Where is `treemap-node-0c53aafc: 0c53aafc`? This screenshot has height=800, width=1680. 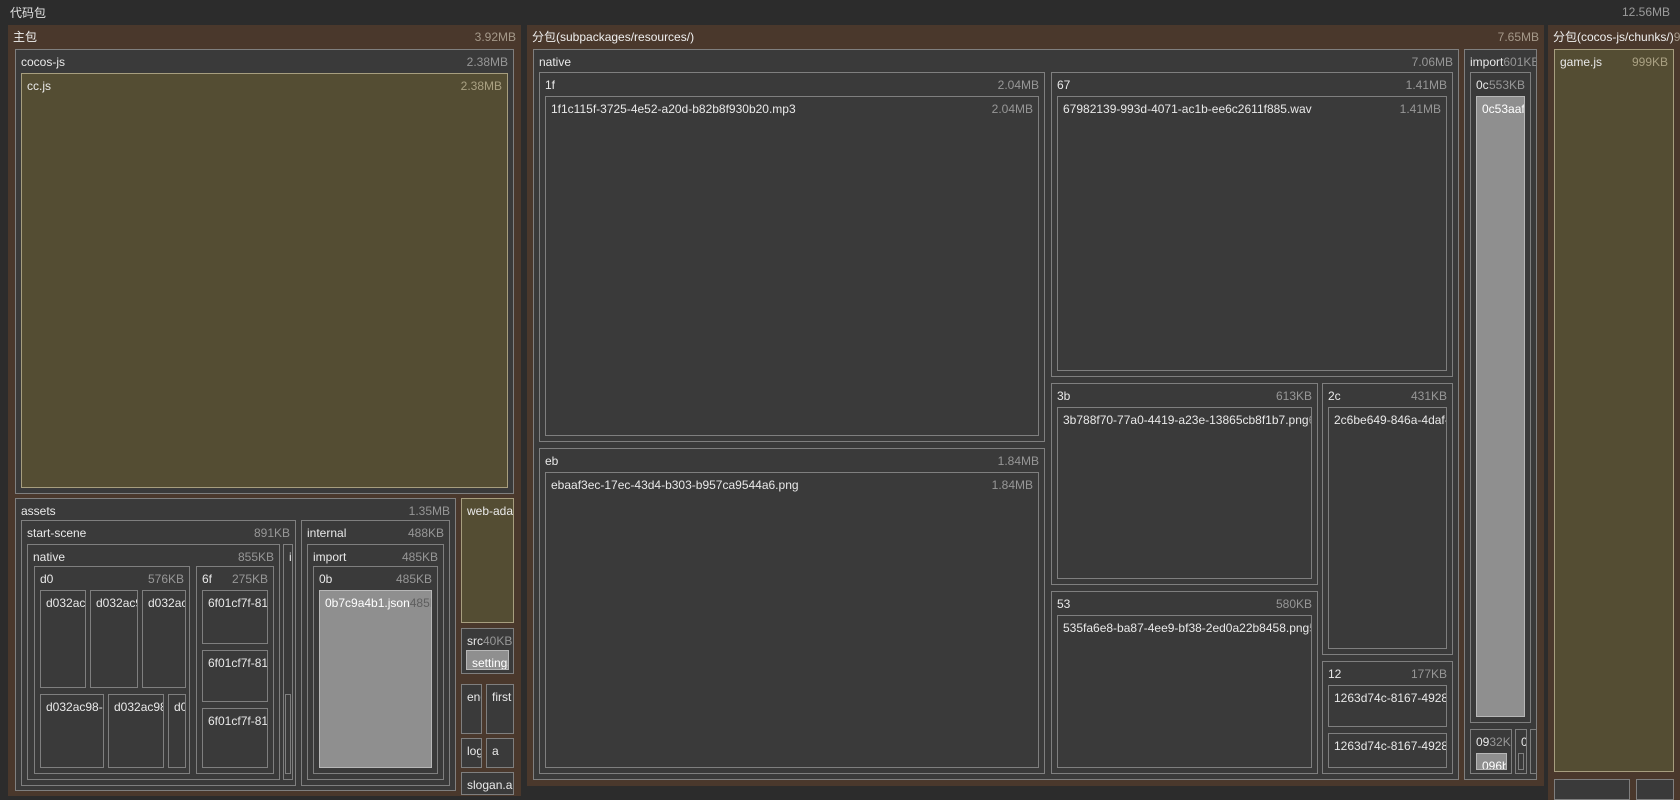
treemap-node-0c53aafc: 0c53aafc is located at coordinates (1500, 406).